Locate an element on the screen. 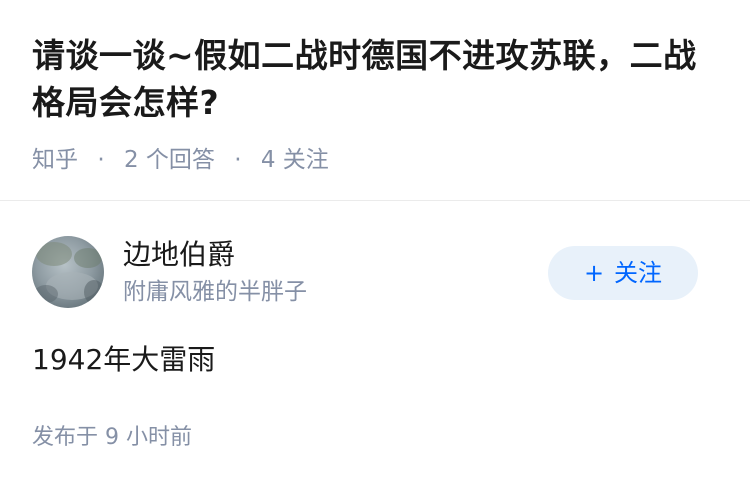  answer-author: 边地伯爵 附庸风雅的半胖子 + 关注 is located at coordinates (377, 272).